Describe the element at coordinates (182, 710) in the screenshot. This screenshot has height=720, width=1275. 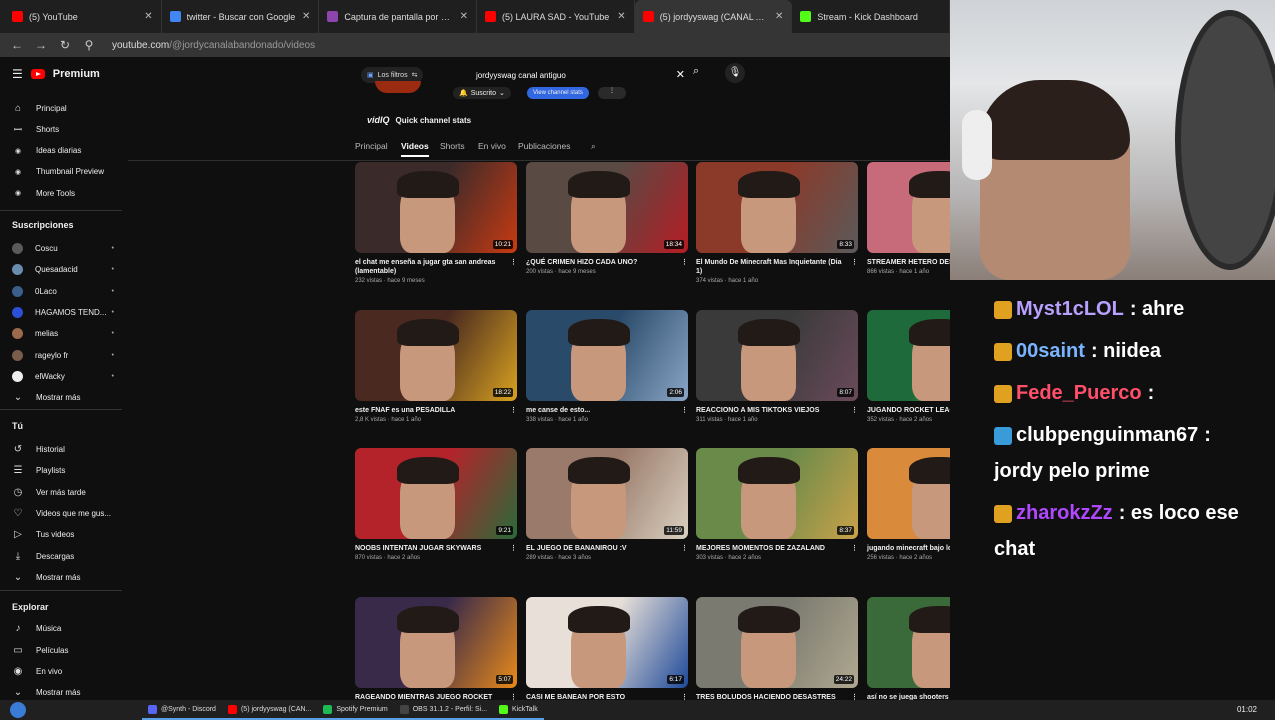
I see `taskbar-app: @Synth - Discord` at that location.